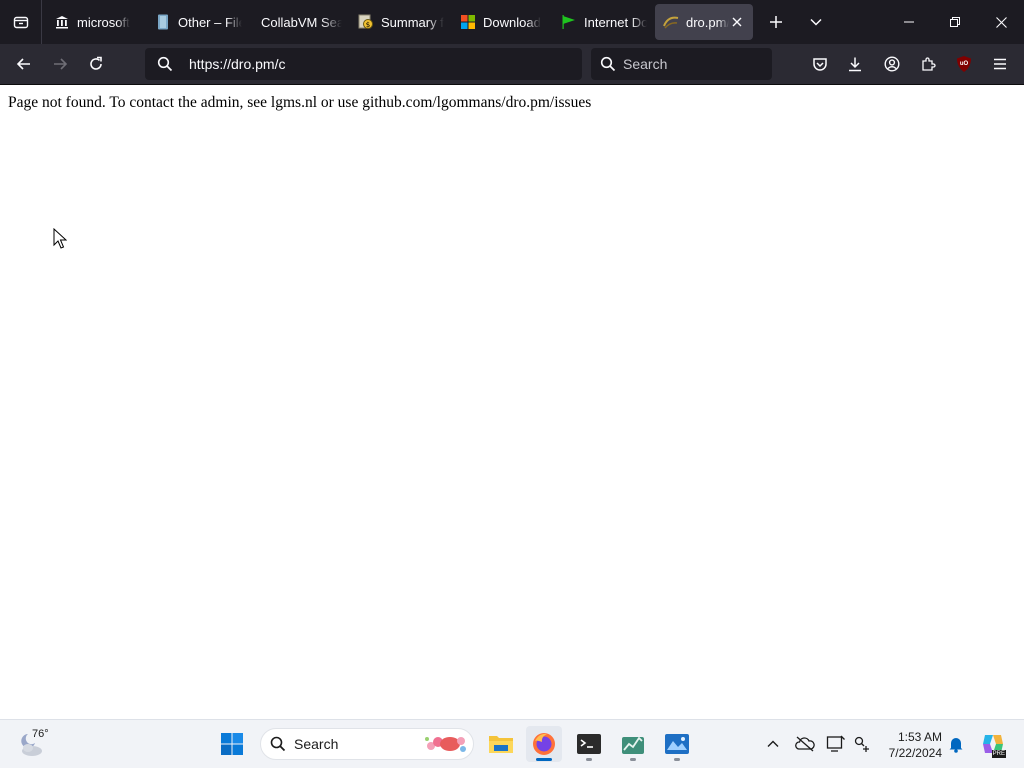 Image resolution: width=1024 pixels, height=768 pixels. I want to click on search-bar: Search, so click(681, 64).